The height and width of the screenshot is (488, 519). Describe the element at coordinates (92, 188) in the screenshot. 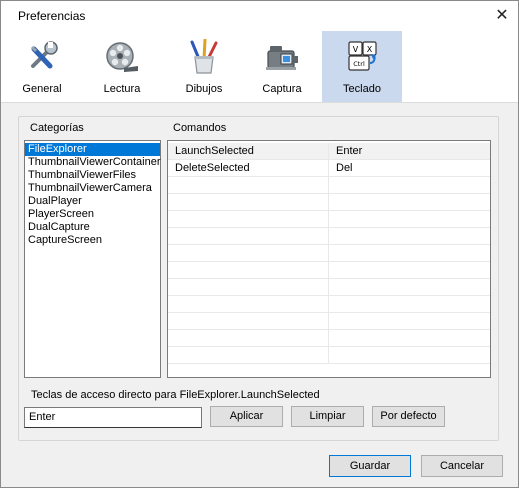

I see `list-item: ThumbnailViewerCamera` at that location.